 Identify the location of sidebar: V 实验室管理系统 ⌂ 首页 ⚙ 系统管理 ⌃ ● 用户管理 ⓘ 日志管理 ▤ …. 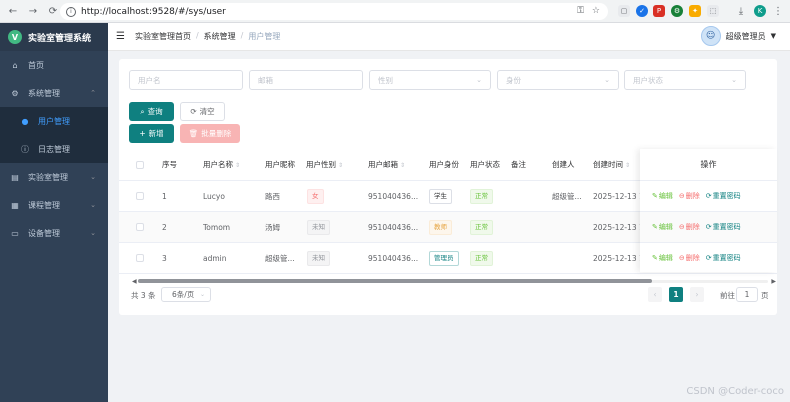
(54, 212).